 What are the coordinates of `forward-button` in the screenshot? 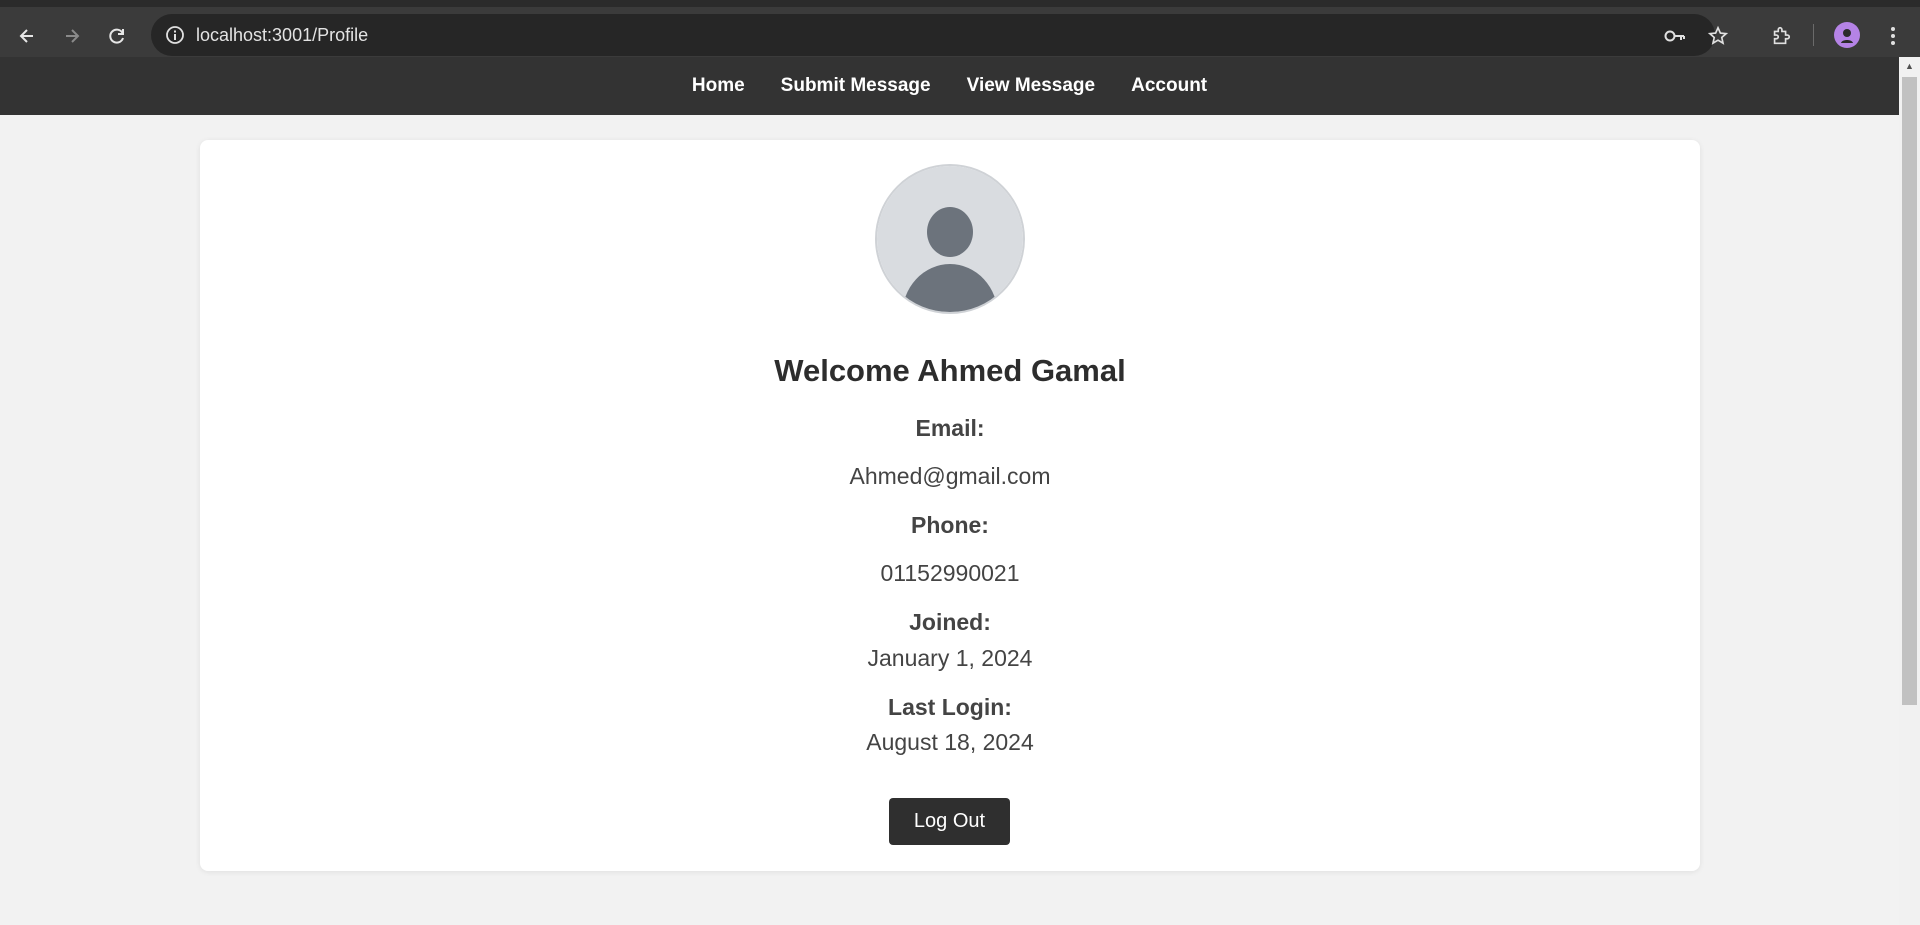 It's located at (72, 36).